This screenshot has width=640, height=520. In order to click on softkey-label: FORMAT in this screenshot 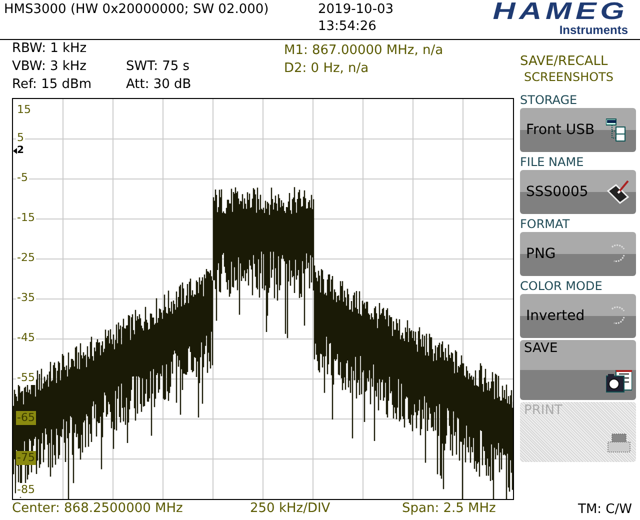, I will do `click(545, 224)`.